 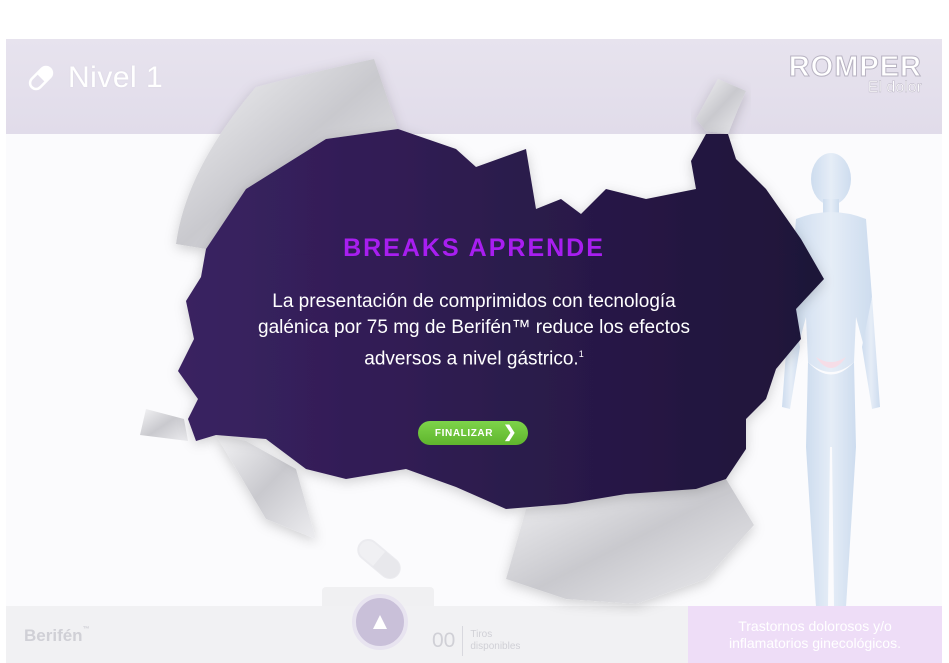 What do you see at coordinates (721, 106) in the screenshot?
I see `paper-curl-top-right` at bounding box center [721, 106].